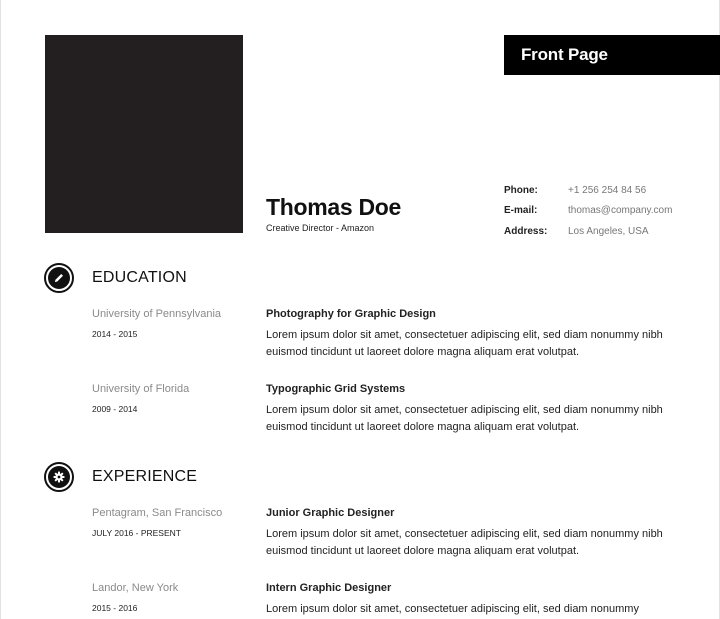  What do you see at coordinates (334, 207) in the screenshot?
I see `person-name: Thomas Doe` at bounding box center [334, 207].